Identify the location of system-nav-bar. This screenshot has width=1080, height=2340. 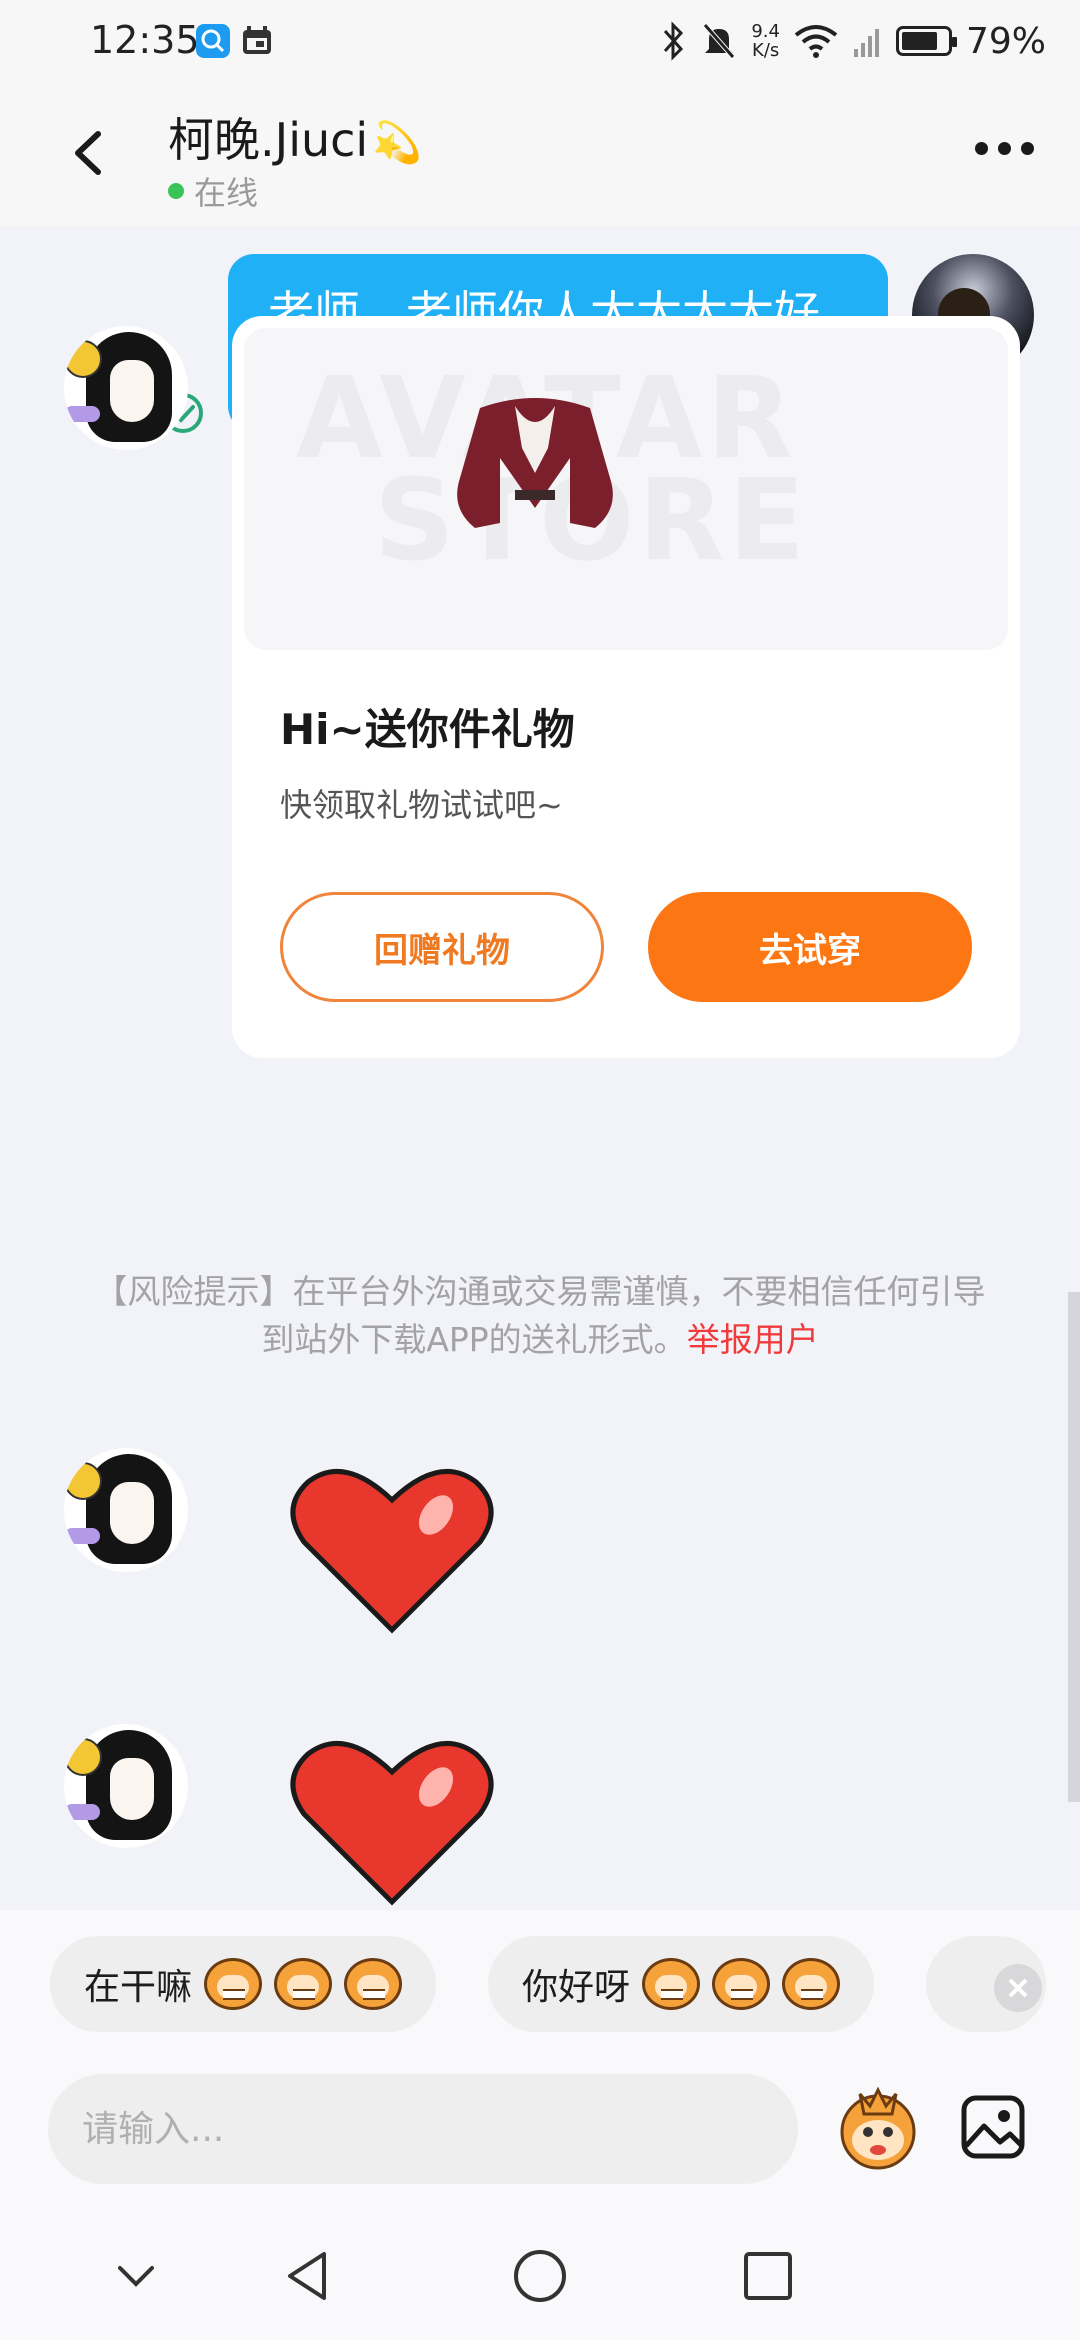
(540, 2275).